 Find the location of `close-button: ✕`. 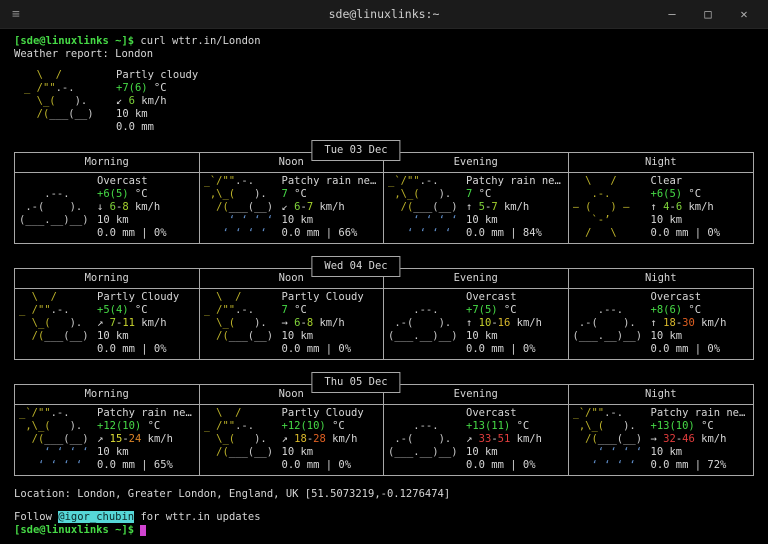

close-button: ✕ is located at coordinates (744, 14).